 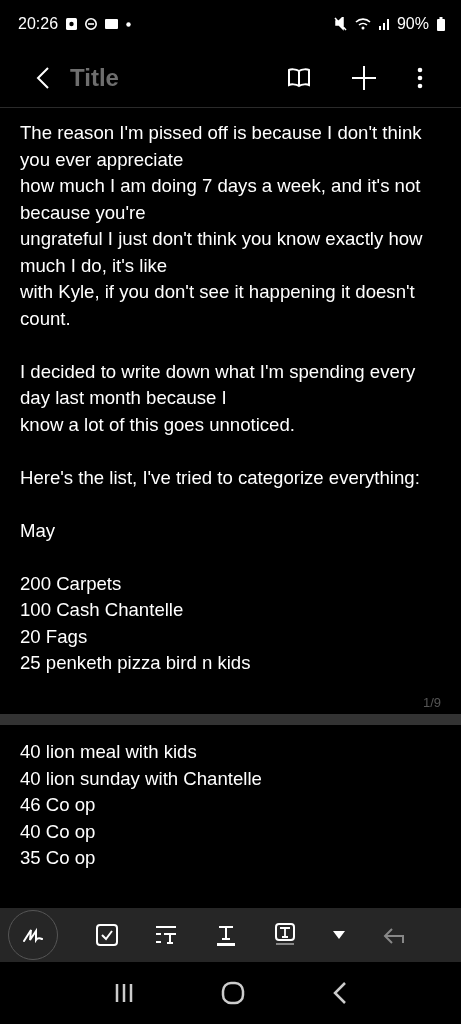 What do you see at coordinates (340, 24) in the screenshot?
I see `mute-icon` at bounding box center [340, 24].